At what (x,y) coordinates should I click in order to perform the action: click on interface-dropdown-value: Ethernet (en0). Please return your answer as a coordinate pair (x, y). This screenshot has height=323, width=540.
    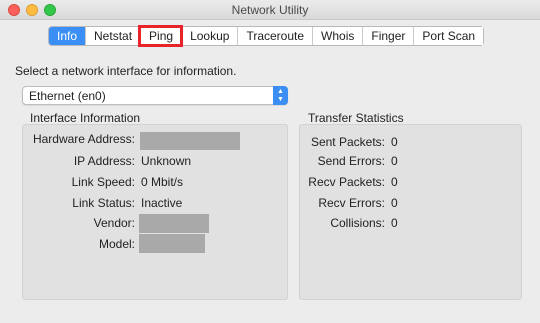
    Looking at the image, I should click on (67, 96).